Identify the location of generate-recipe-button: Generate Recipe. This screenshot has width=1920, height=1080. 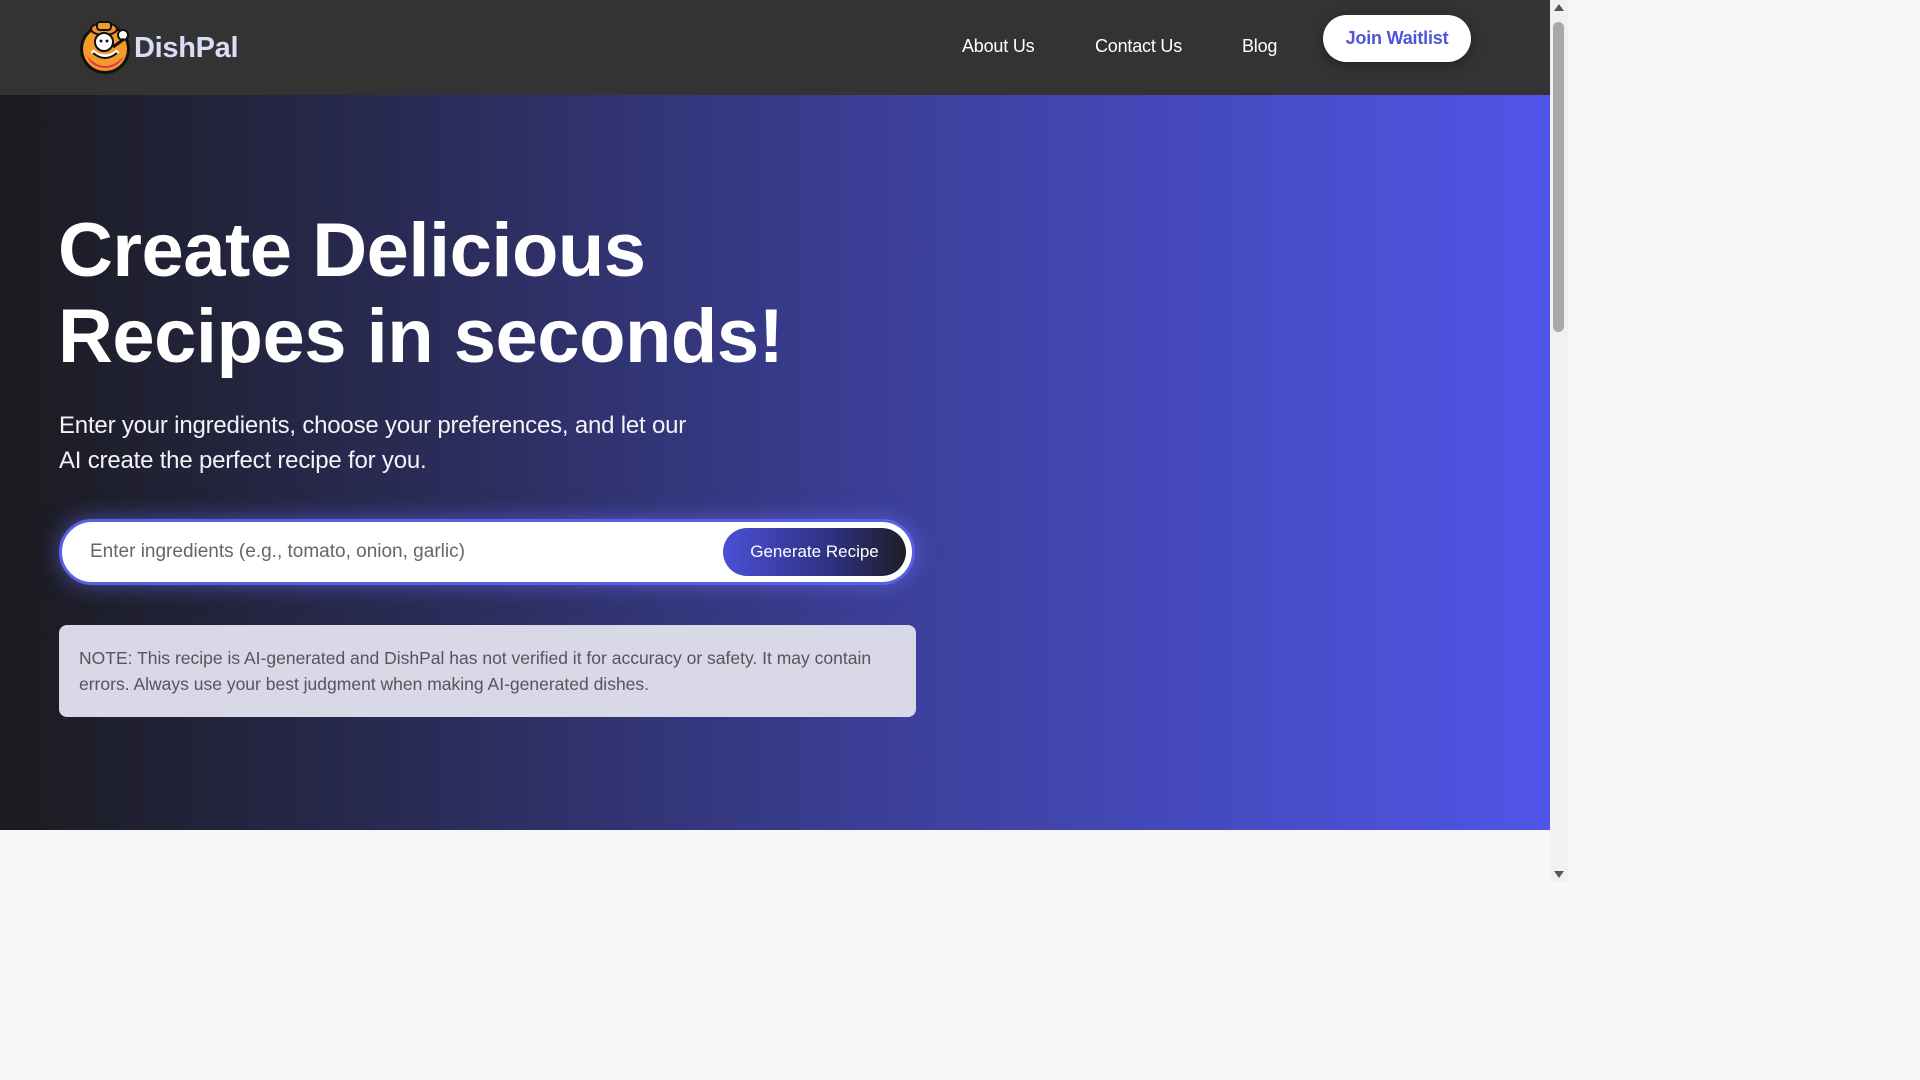
(814, 552).